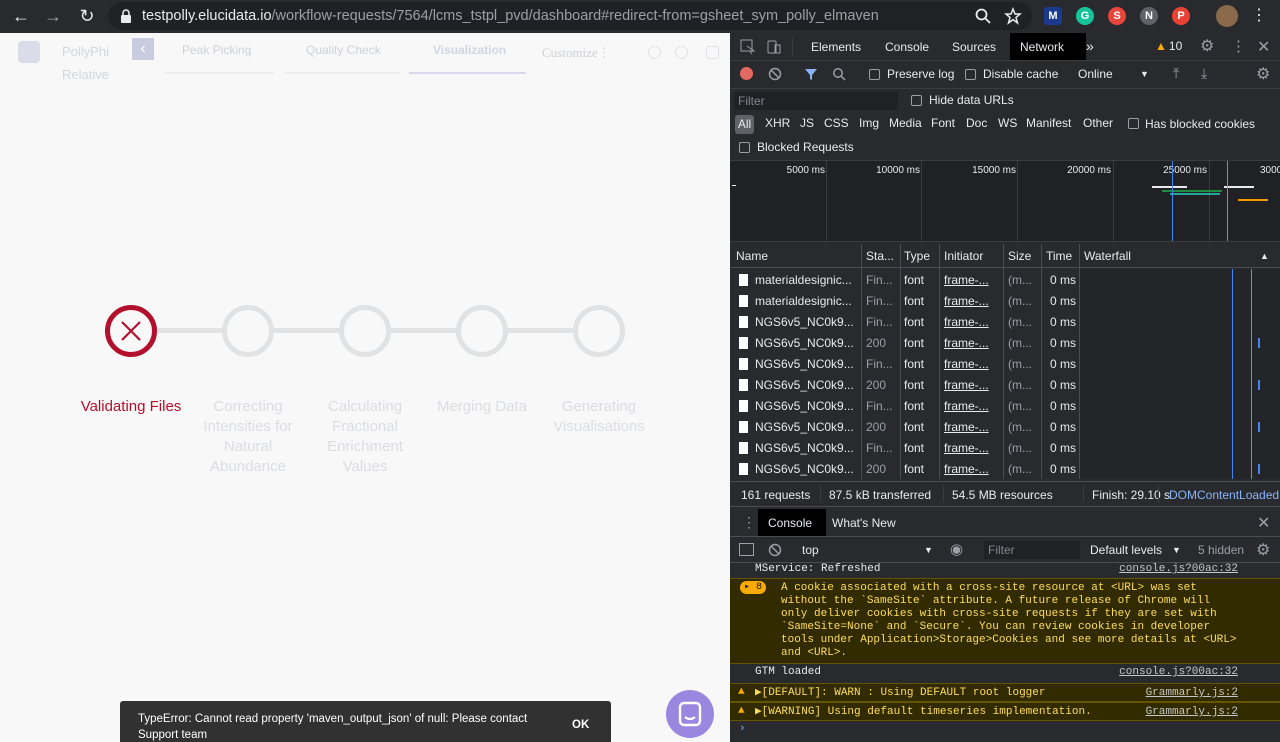 The image size is (1280, 742). What do you see at coordinates (1149, 16) in the screenshot?
I see `extension-n-icon: N` at bounding box center [1149, 16].